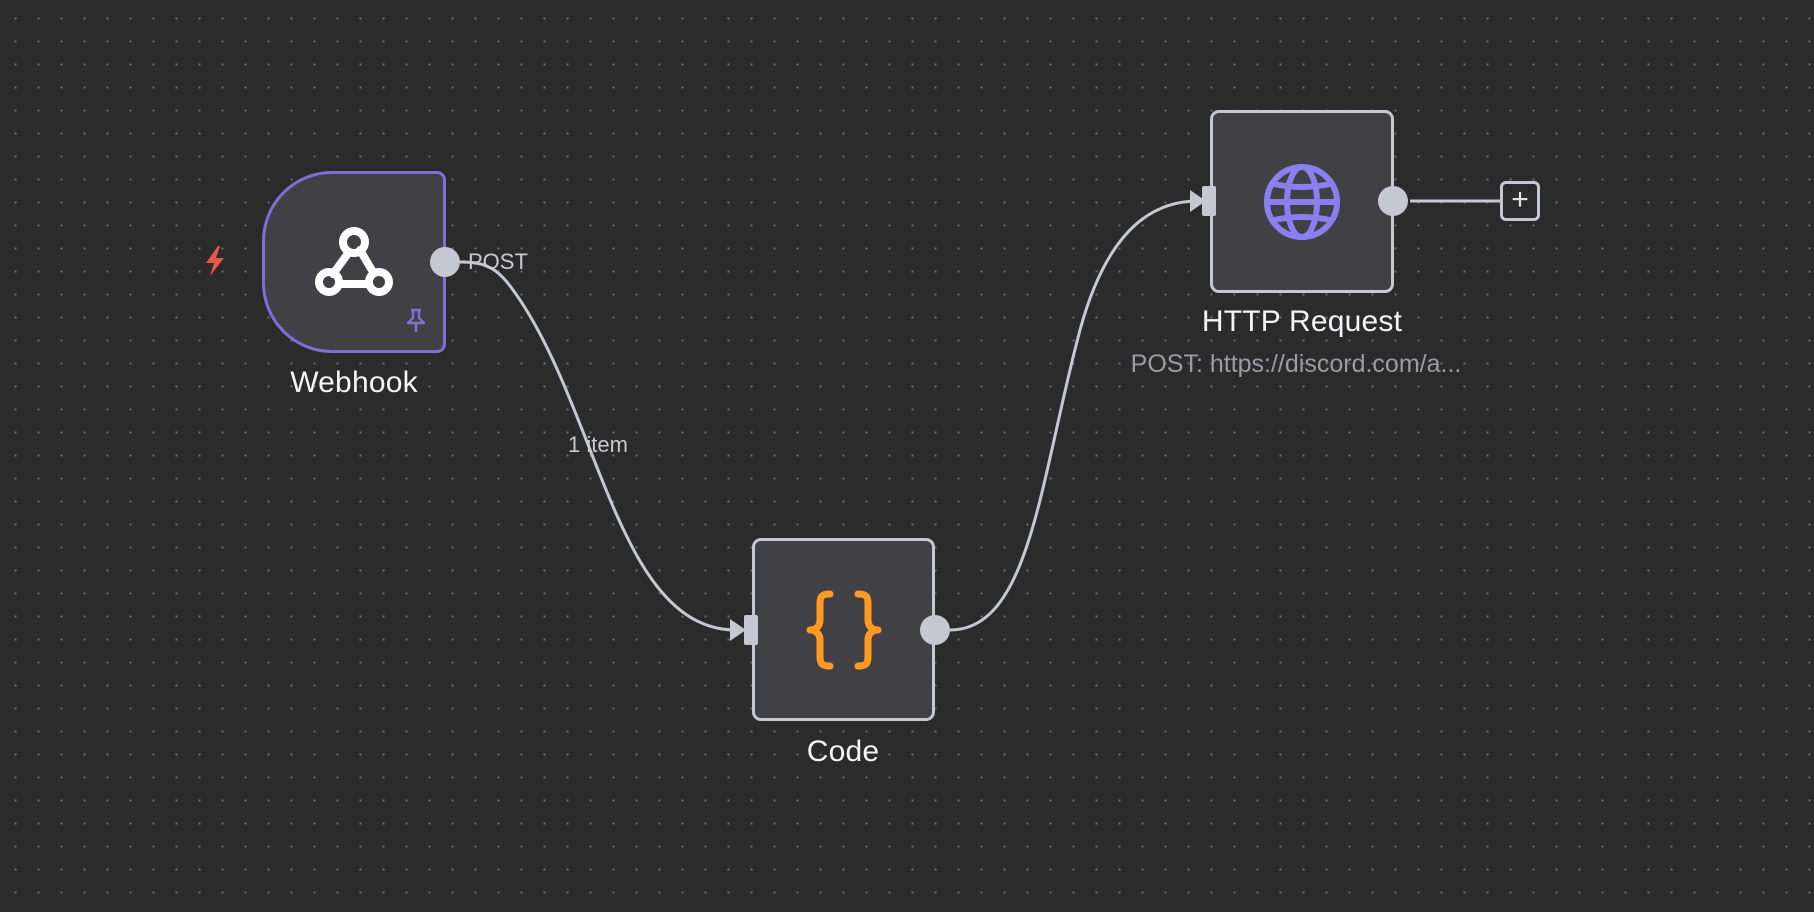  Describe the element at coordinates (843, 751) in the screenshot. I see `code-node-label: Code` at that location.